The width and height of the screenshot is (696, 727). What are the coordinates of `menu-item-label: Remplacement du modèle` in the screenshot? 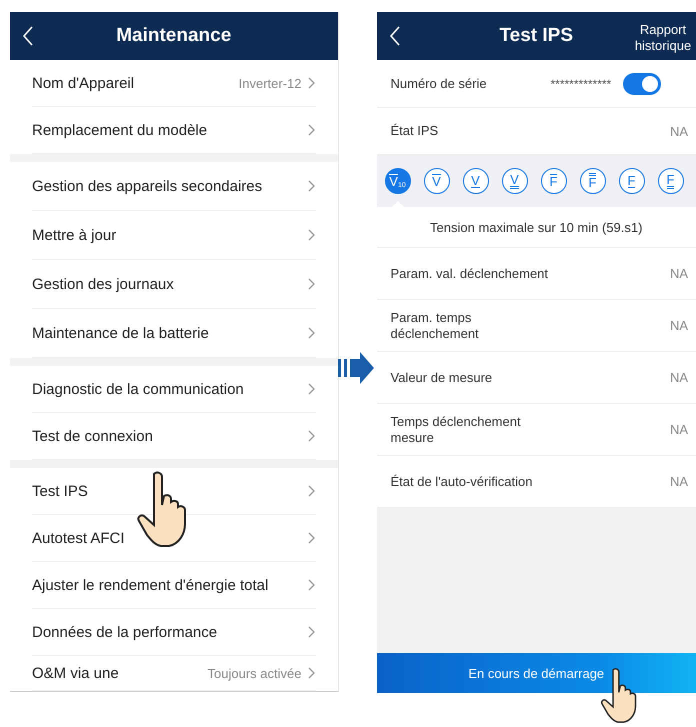 It's located at (120, 130).